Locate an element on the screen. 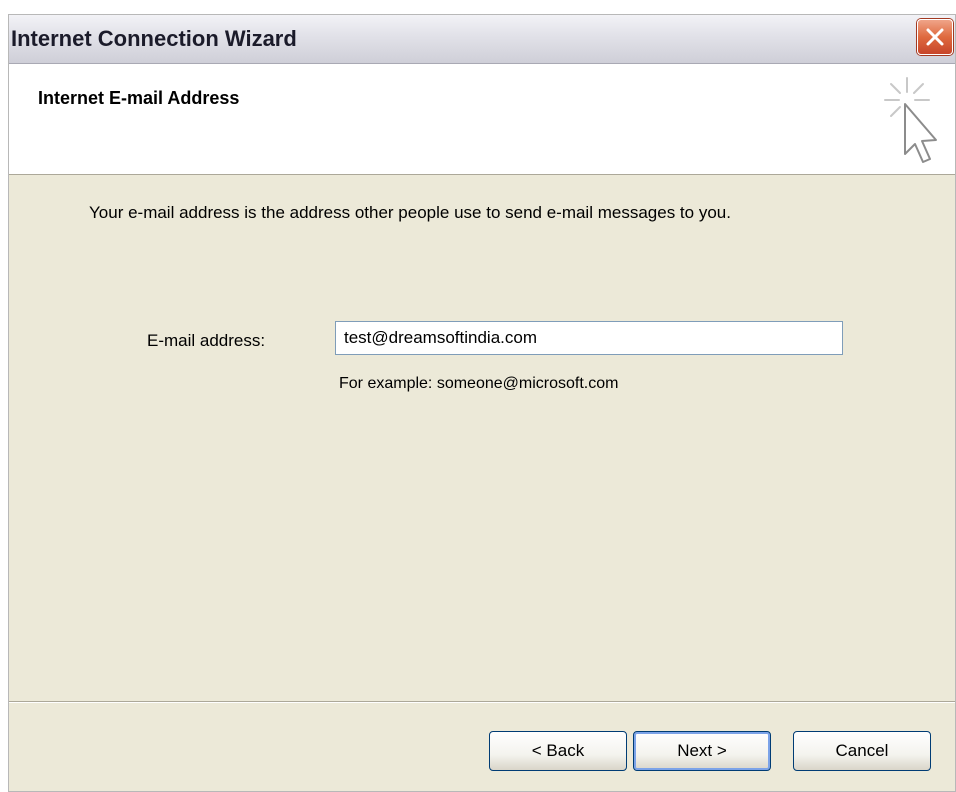 The height and width of the screenshot is (792, 956). close-icon is located at coordinates (935, 37).